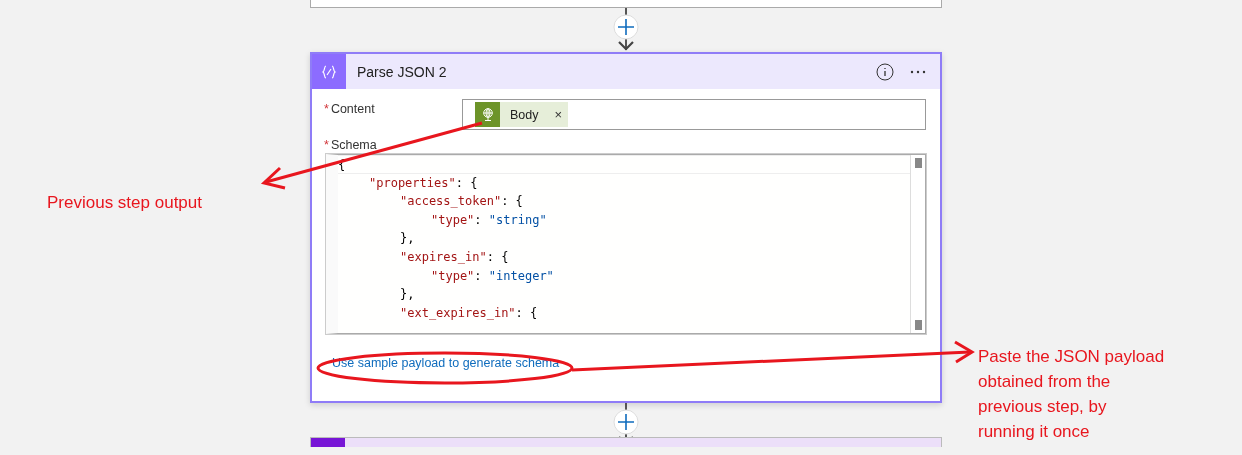  What do you see at coordinates (329, 71) in the screenshot?
I see `braces-icon` at bounding box center [329, 71].